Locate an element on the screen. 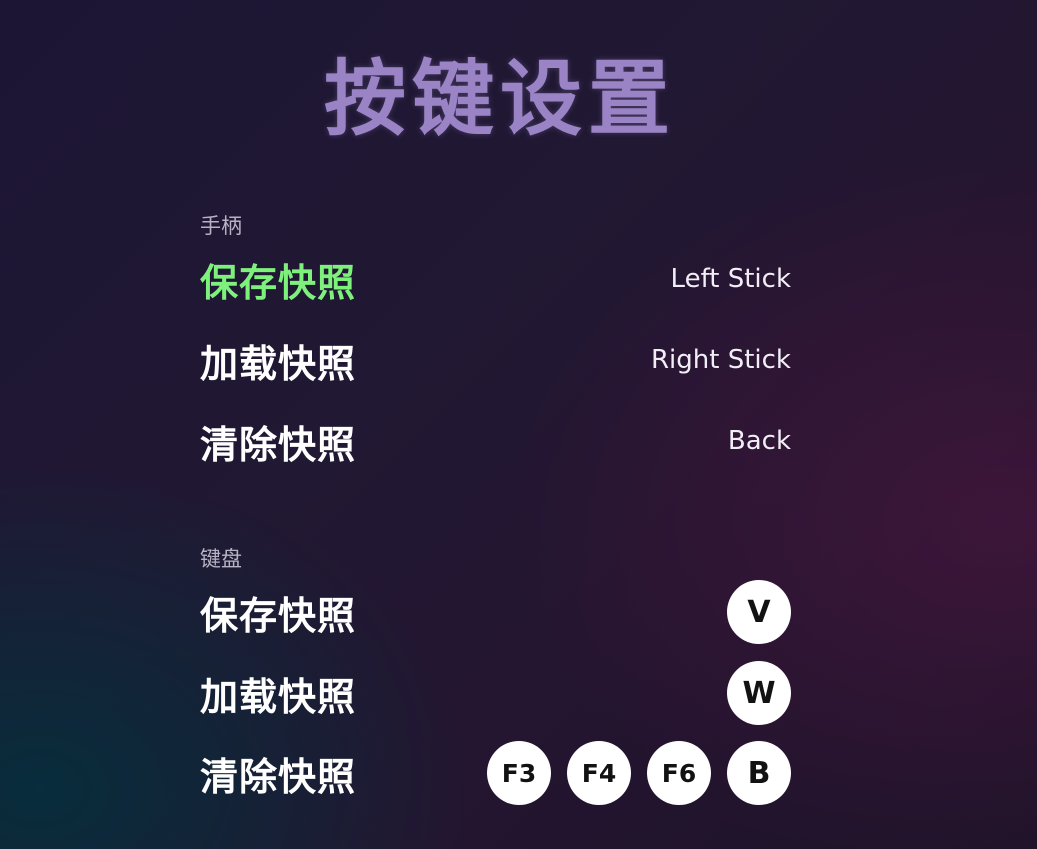  keyboard-save-snapshot-keys: V is located at coordinates (759, 612).